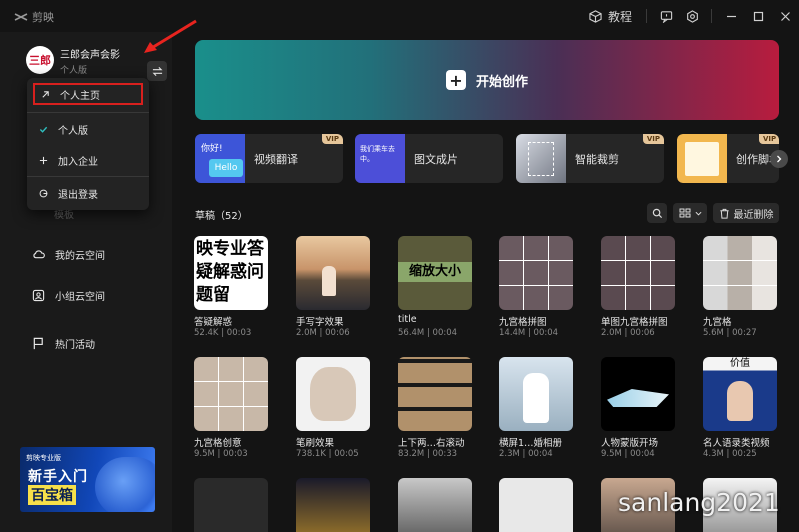  I want to click on banner-tag: 剪映专业版, so click(43, 458).